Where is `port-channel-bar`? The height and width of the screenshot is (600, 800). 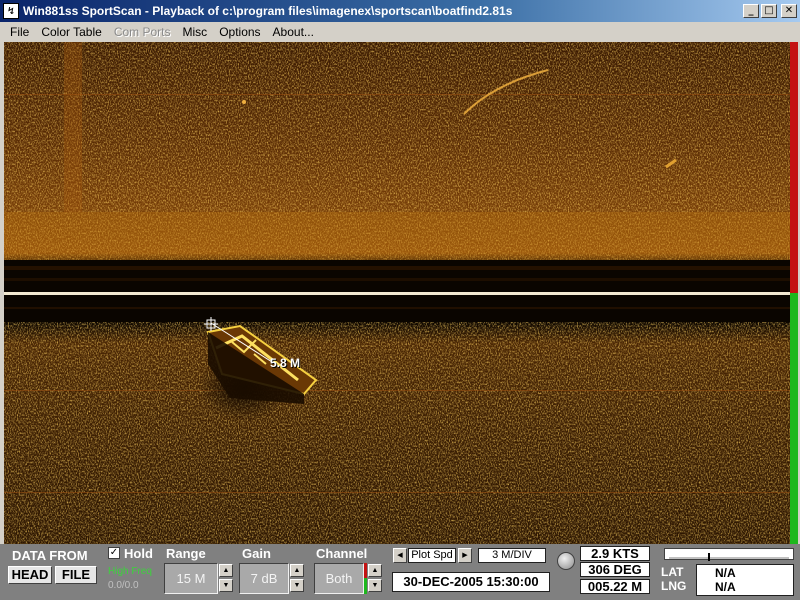
port-channel-bar is located at coordinates (794, 167).